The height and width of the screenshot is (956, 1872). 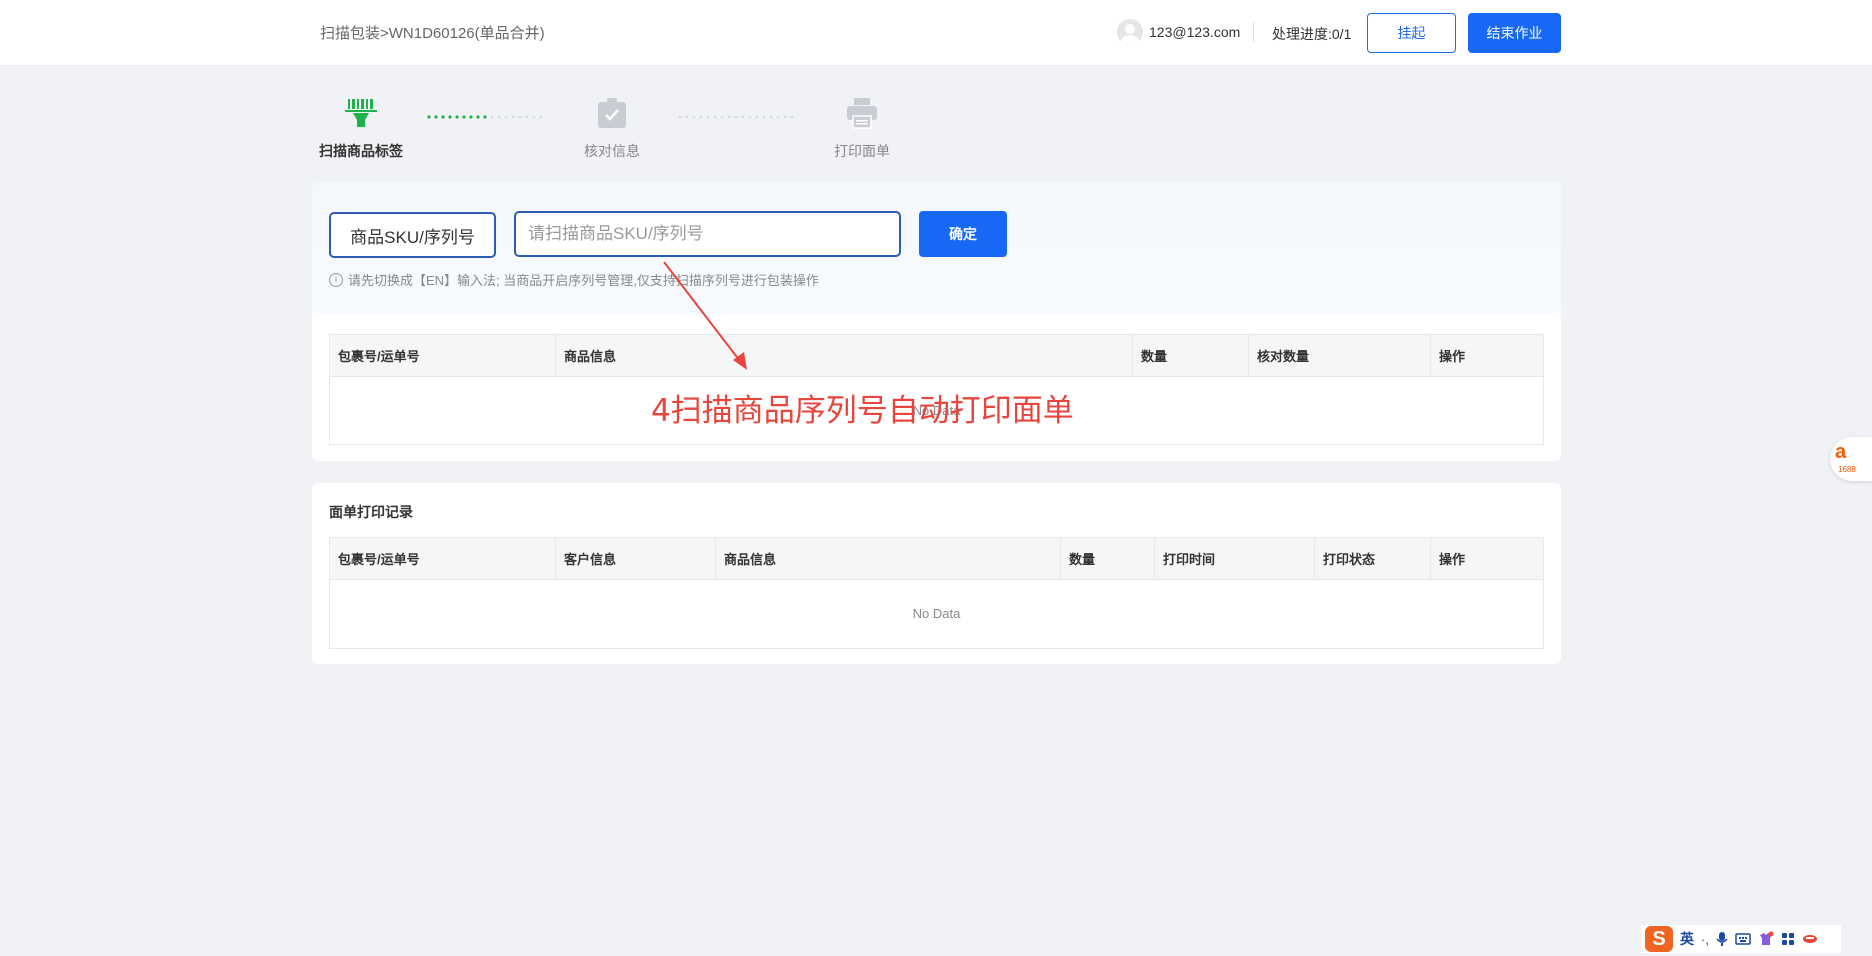 I want to click on scan-input, so click(x=707, y=234).